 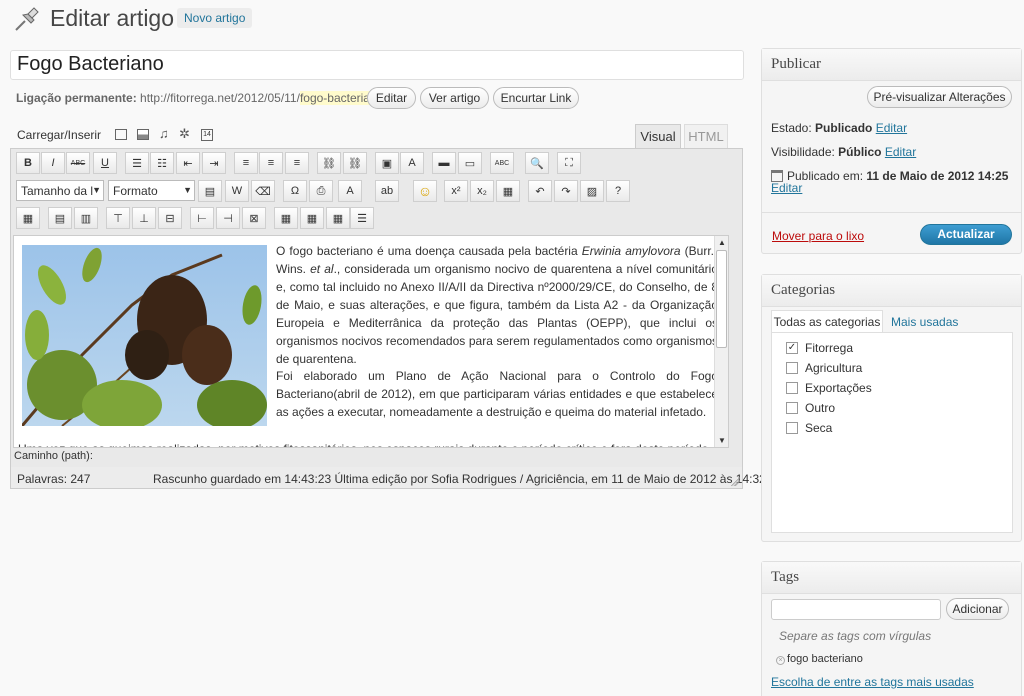 What do you see at coordinates (228, 218) in the screenshot?
I see `insert-col-after-button: ⊣` at bounding box center [228, 218].